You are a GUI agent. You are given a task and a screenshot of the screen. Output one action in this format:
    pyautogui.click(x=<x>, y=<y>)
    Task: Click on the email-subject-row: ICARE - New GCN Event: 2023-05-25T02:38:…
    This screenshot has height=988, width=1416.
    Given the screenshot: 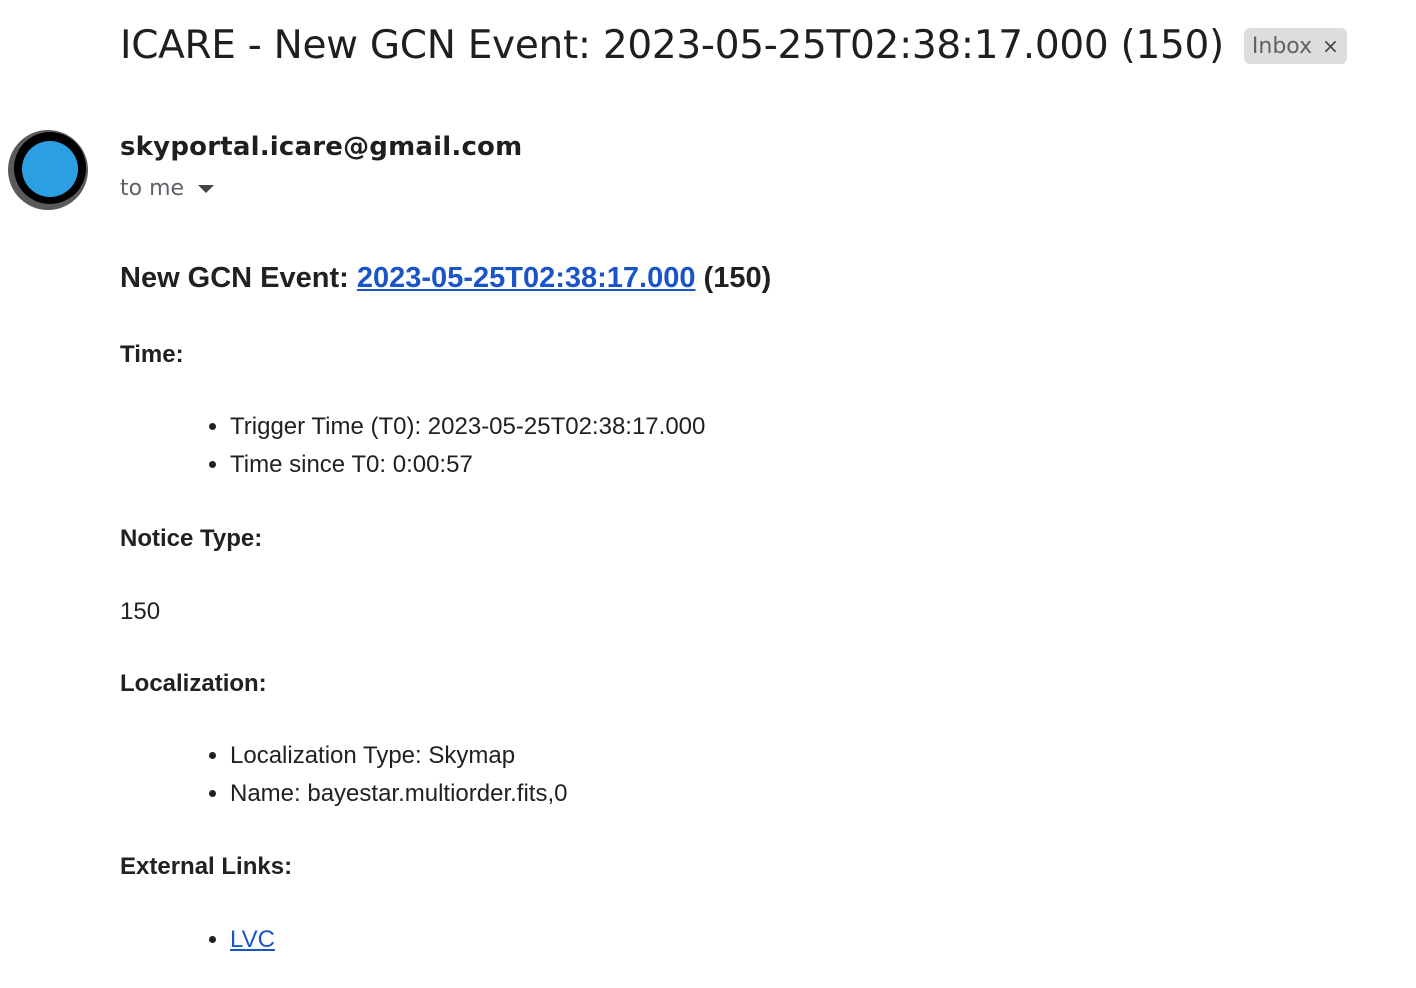 What is the action you would take?
    pyautogui.click(x=733, y=46)
    